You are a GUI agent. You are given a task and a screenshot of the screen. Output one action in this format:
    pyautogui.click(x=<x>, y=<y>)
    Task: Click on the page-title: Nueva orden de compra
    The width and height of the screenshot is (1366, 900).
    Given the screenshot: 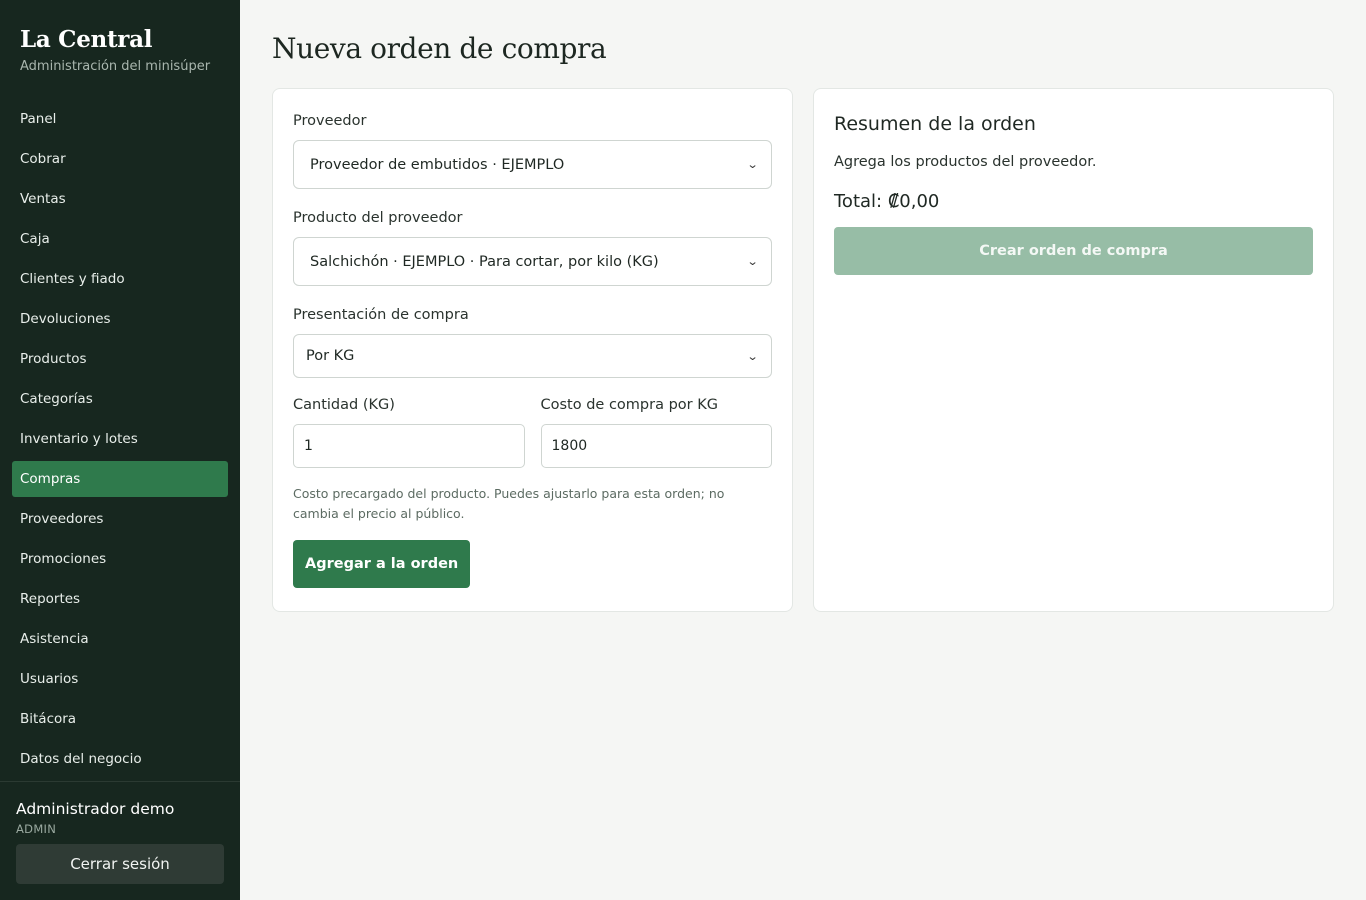 What is the action you would take?
    pyautogui.click(x=439, y=48)
    